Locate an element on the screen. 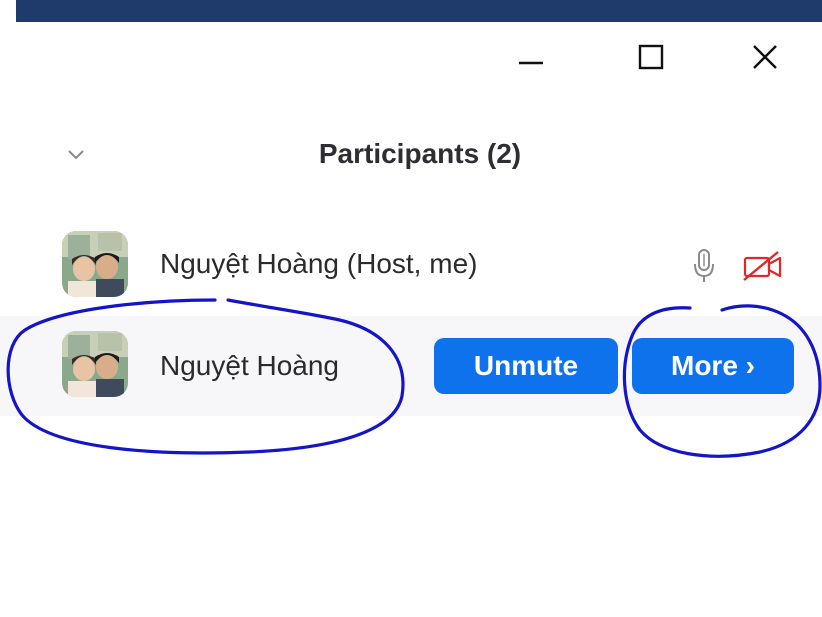  participant-name: Nguyệt Hoàng (Host, me) is located at coordinates (319, 263).